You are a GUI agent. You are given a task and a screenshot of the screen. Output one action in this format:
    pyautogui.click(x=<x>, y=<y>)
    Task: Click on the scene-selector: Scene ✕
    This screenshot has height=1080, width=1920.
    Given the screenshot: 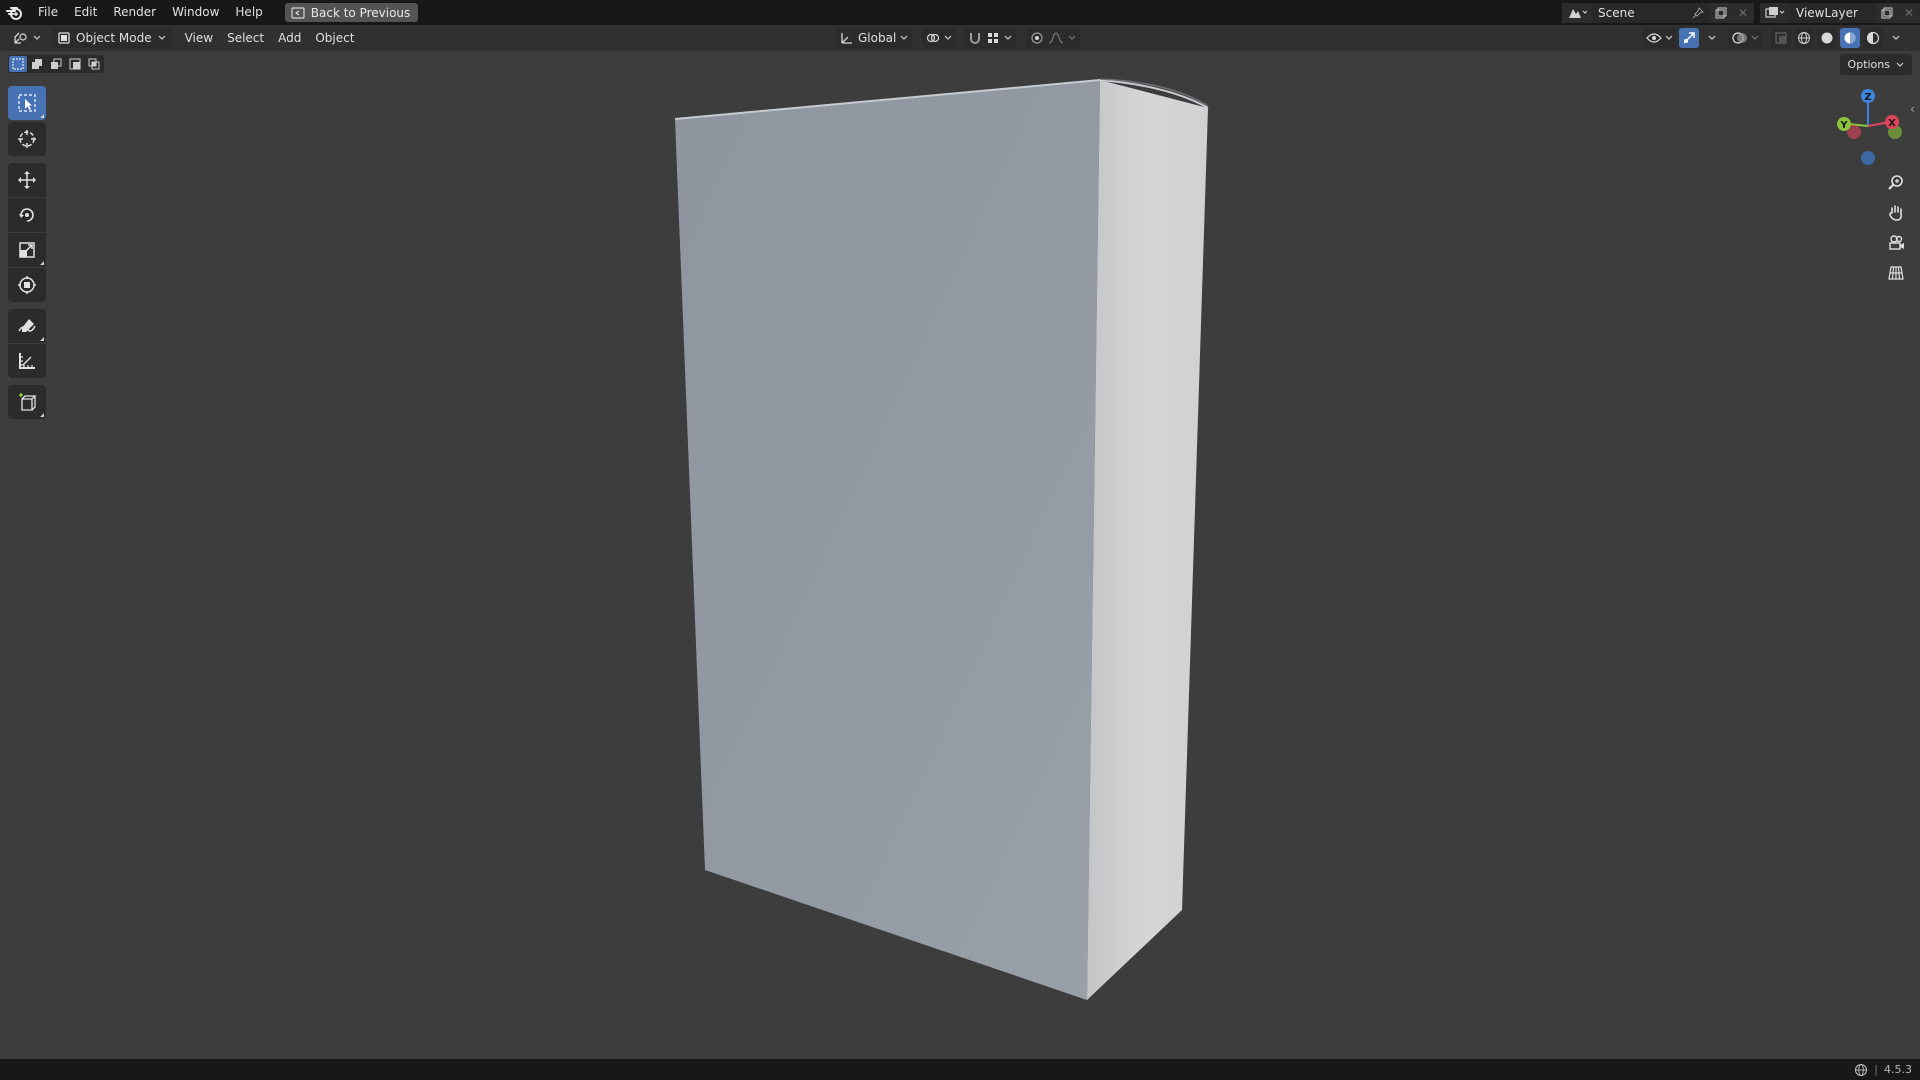 What is the action you would take?
    pyautogui.click(x=1658, y=12)
    